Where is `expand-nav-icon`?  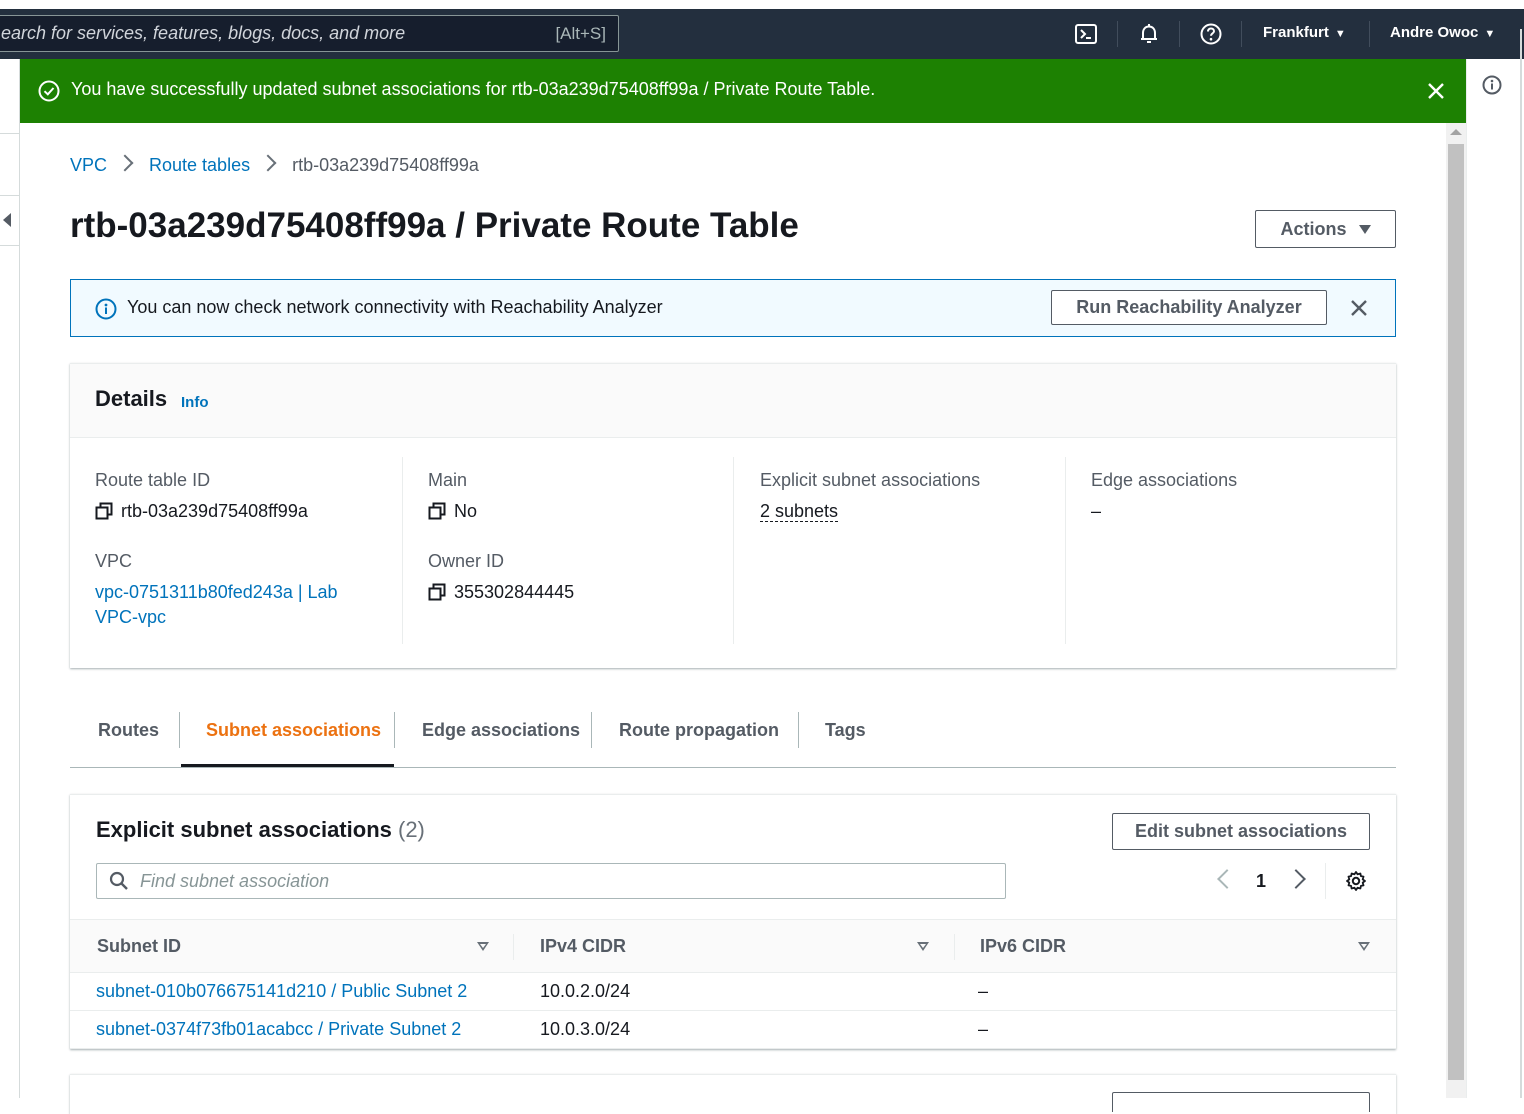 expand-nav-icon is located at coordinates (7, 220).